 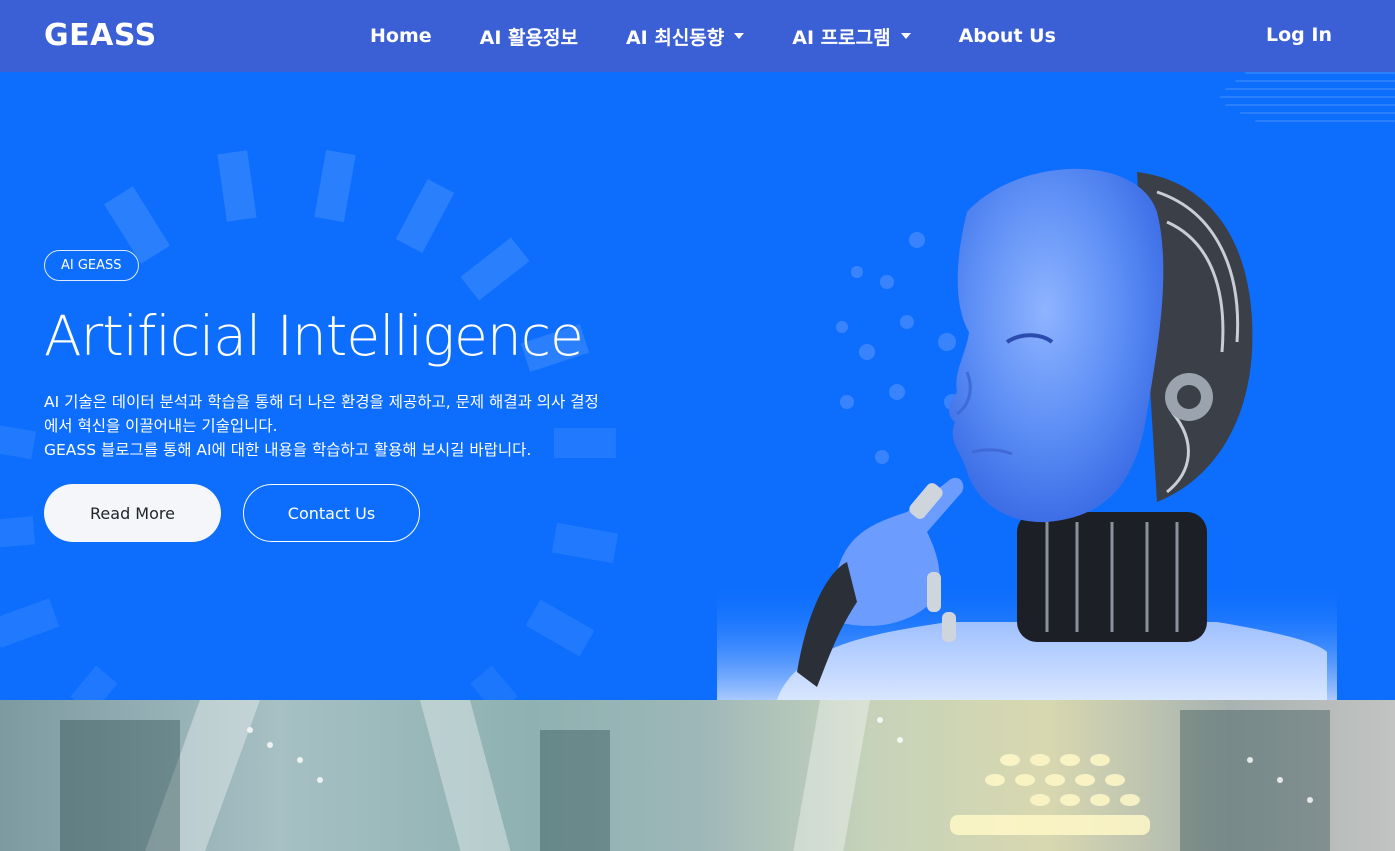 I want to click on nav-menu: Home AI 활용정보 AI 최신동향 AI 프로그램 About Us, so click(x=737, y=36).